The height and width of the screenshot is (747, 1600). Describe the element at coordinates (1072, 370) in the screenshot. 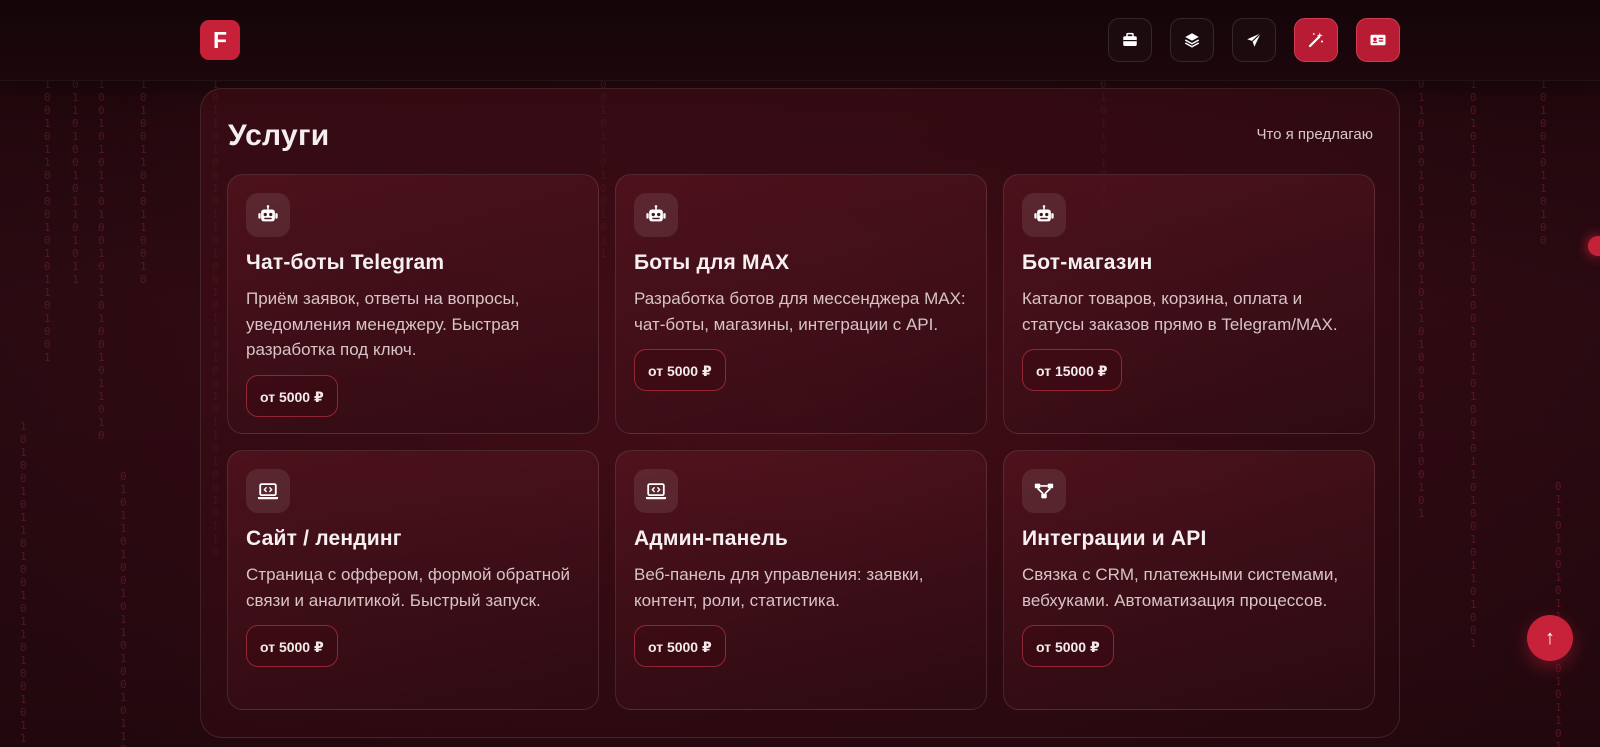

I see `price-badge: от 15000 ₽` at that location.